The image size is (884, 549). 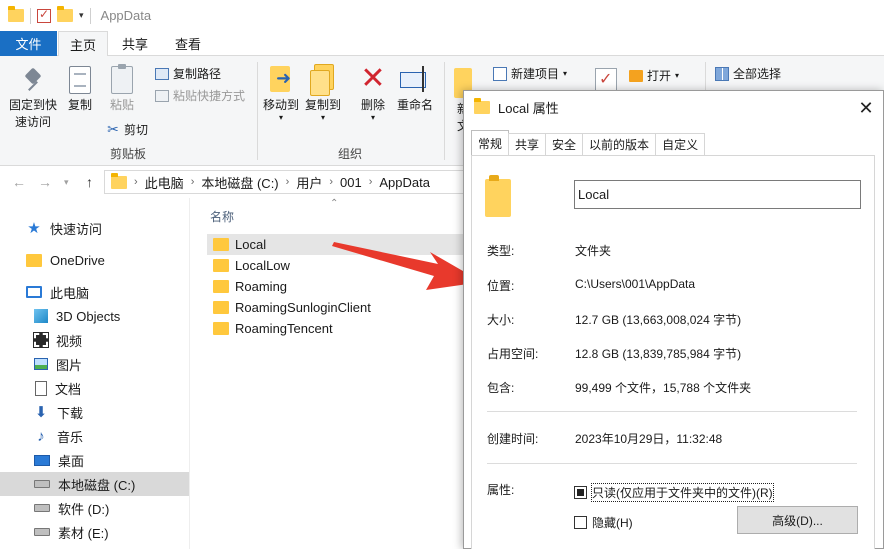 What do you see at coordinates (404, 182) in the screenshot?
I see `breadcrumb-appdata: AppData` at bounding box center [404, 182].